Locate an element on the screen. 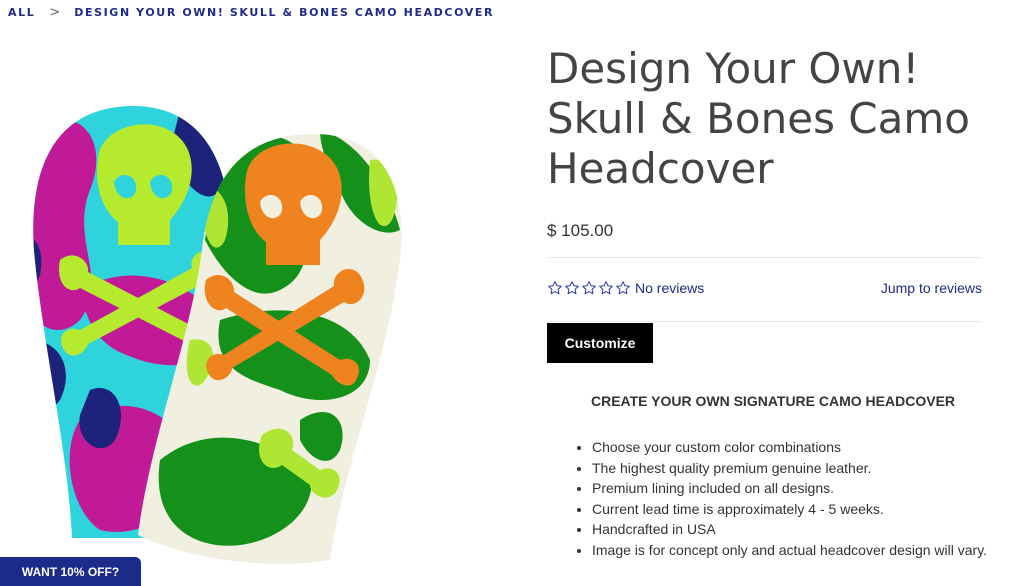  list-item: Handcrafted in USA is located at coordinates (792, 529).